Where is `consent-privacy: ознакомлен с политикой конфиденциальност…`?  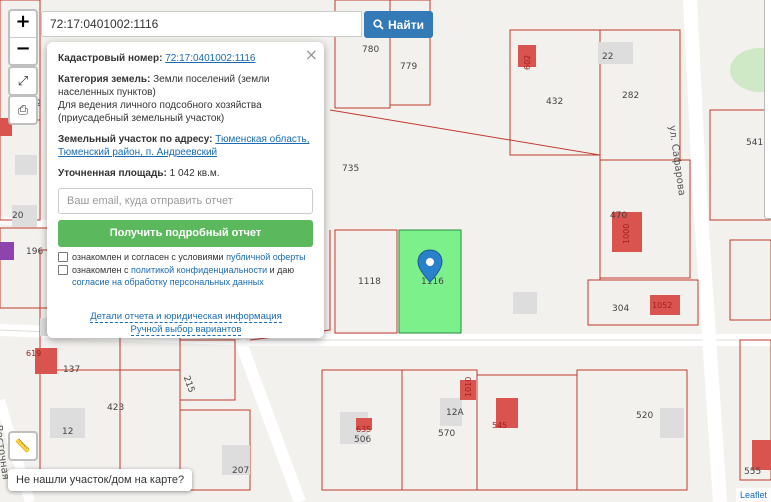 consent-privacy: ознакомлен с политикой конфиденциальност… is located at coordinates (186, 276).